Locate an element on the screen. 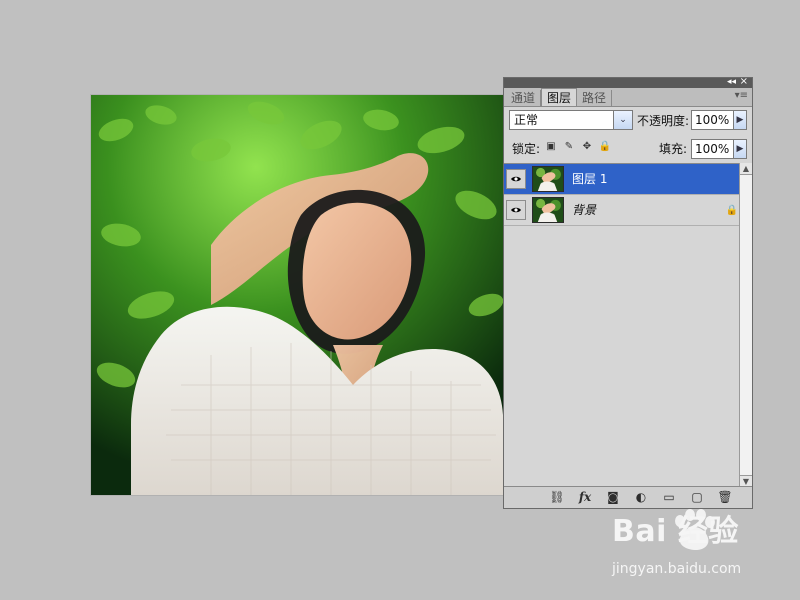 The width and height of the screenshot is (800, 600). brush-icon: ✎ is located at coordinates (569, 146).